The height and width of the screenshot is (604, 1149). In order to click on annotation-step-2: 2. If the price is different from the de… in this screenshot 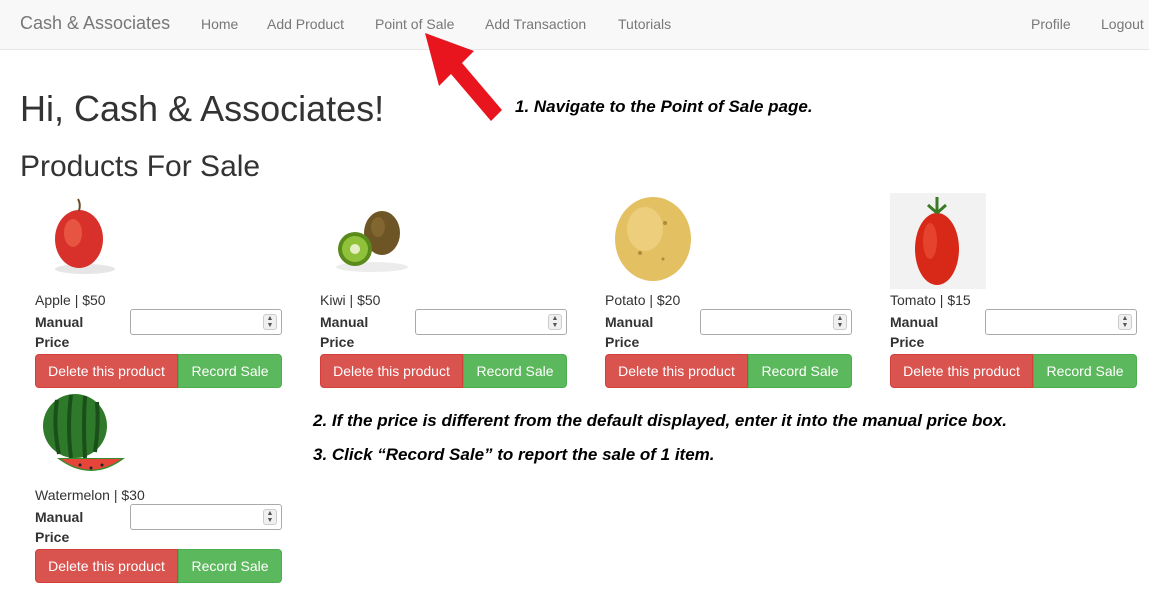, I will do `click(660, 420)`.